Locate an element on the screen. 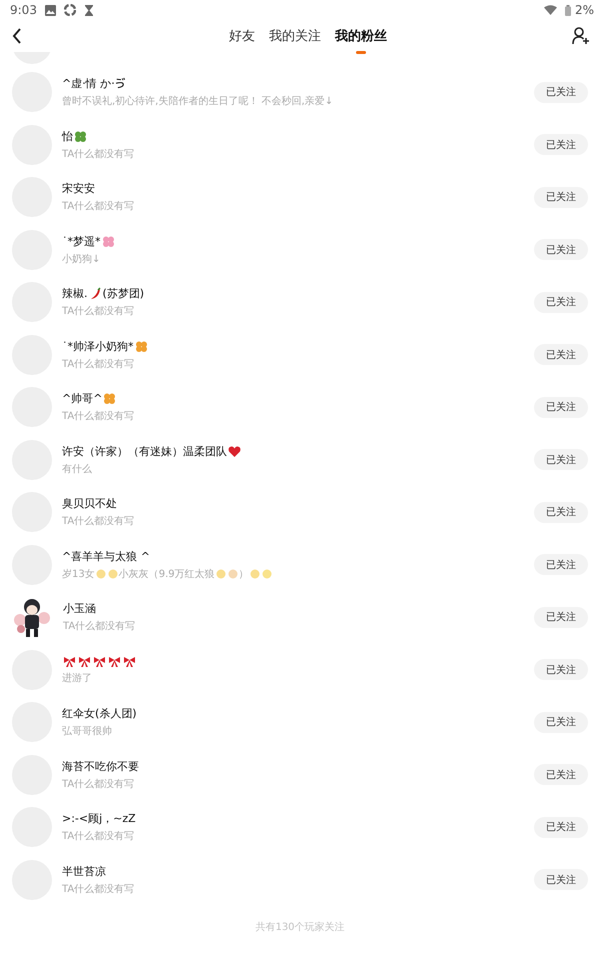 The image size is (600, 960). fan-bio: 岁13女 is located at coordinates (78, 574).